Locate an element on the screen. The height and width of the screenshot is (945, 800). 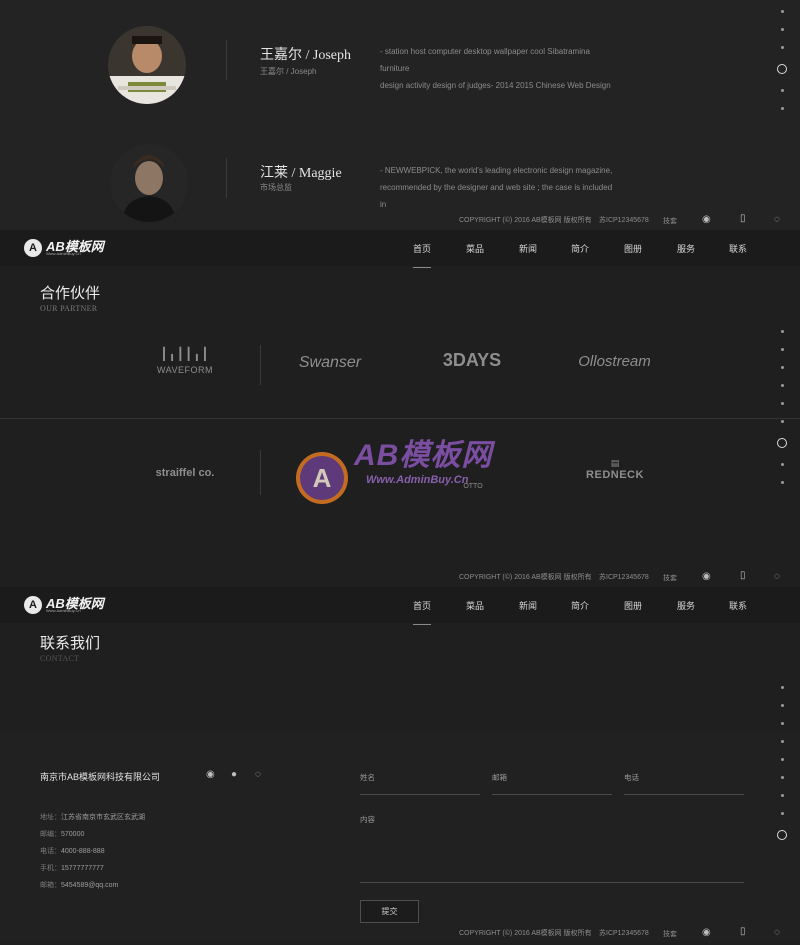
partner-logo-waveform: ┃╻┃┃╻┃ WAVEFORM is located at coordinates (185, 361).